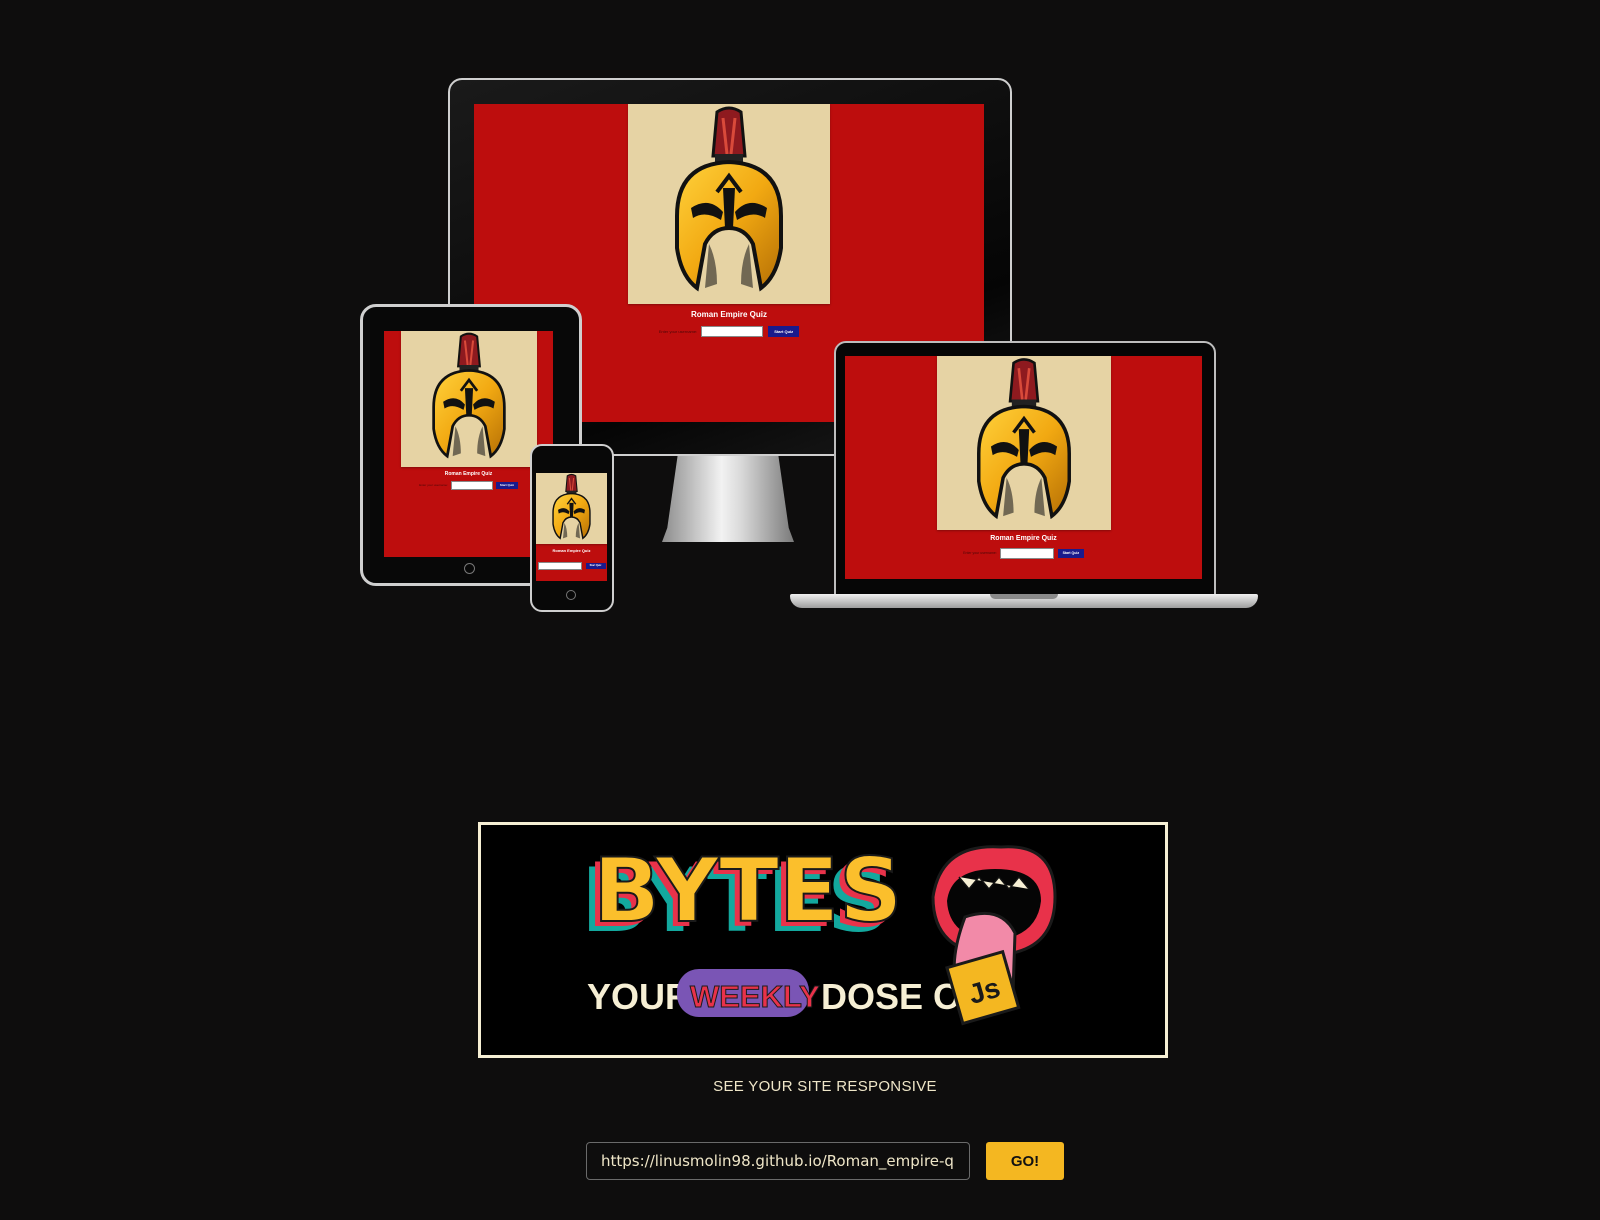  Describe the element at coordinates (1025, 1161) in the screenshot. I see `go-button: GO!` at that location.